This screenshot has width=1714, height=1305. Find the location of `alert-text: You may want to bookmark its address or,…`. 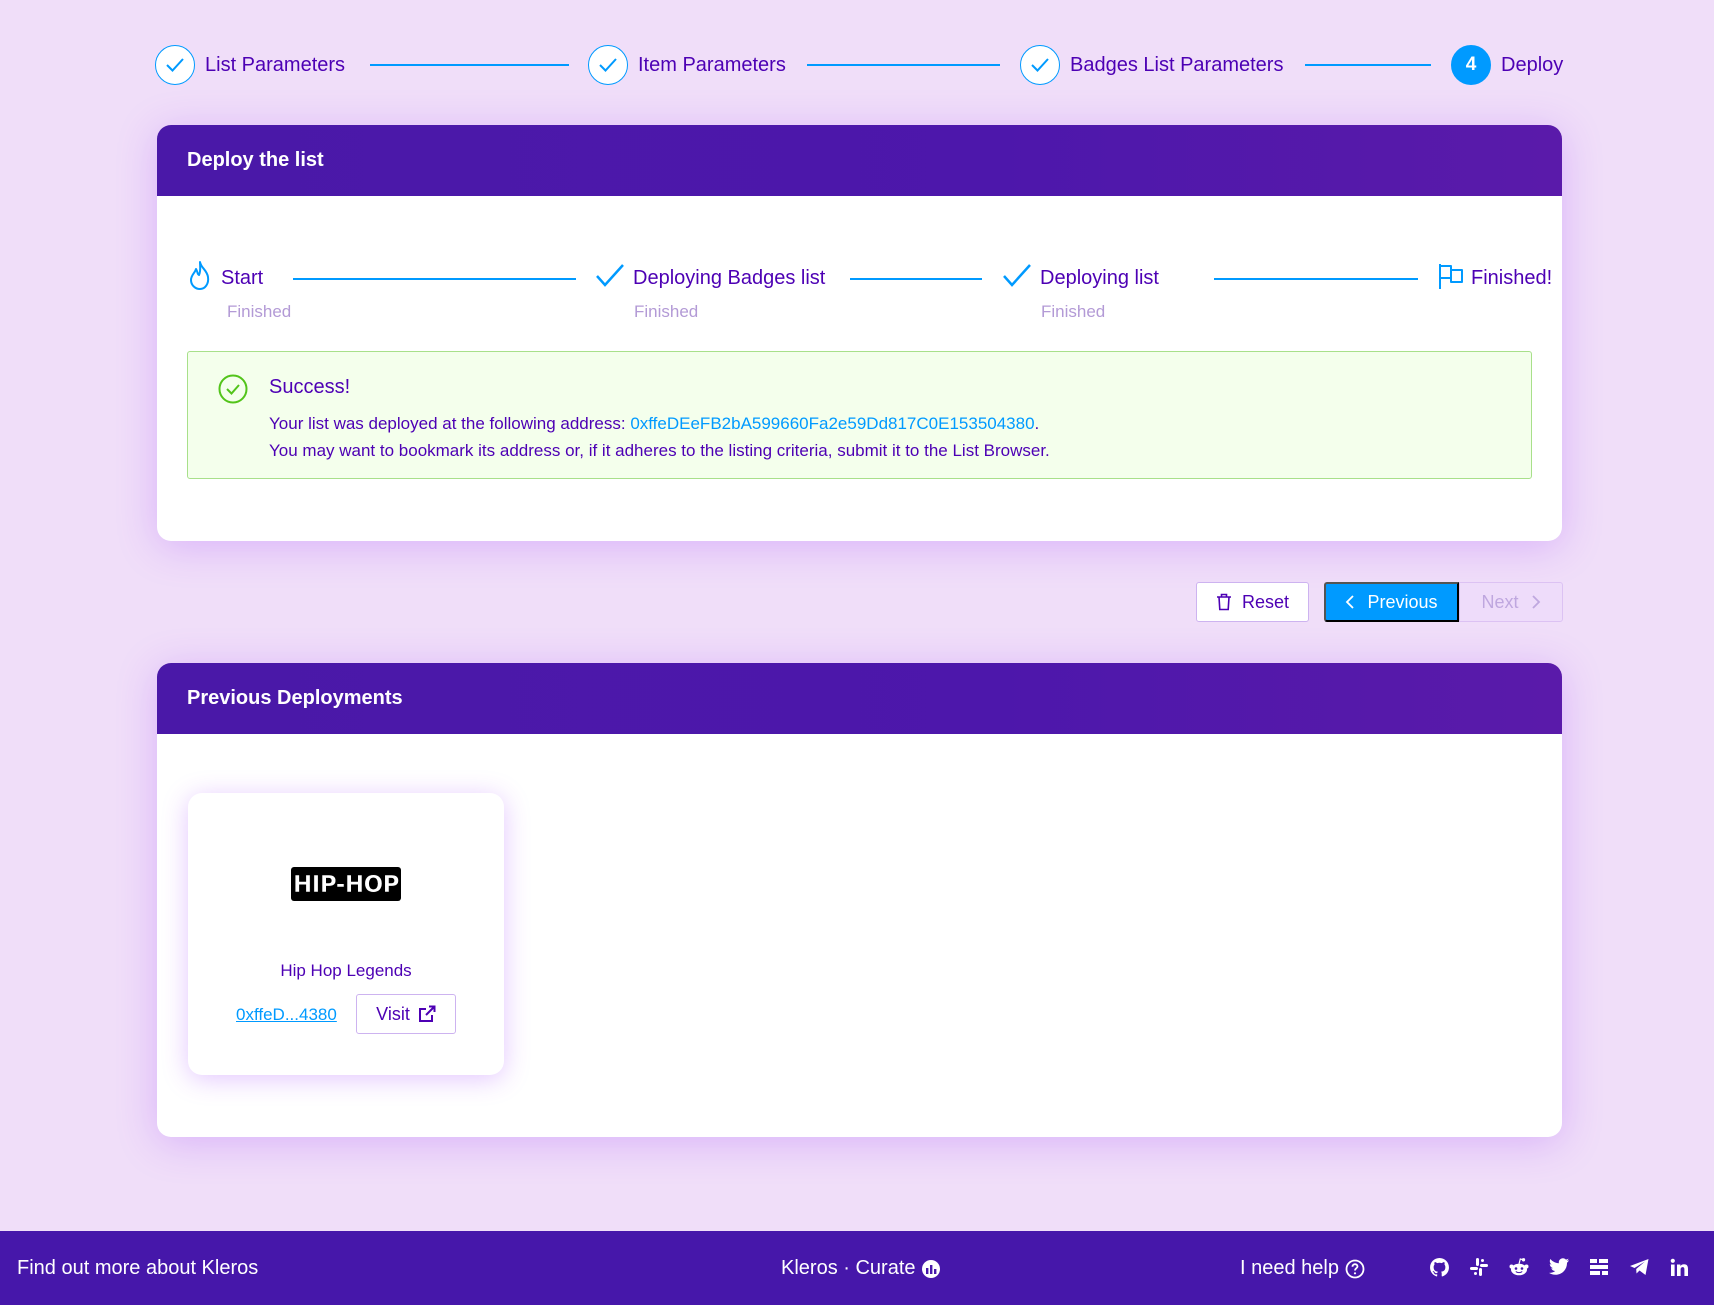

alert-text: You may want to bookmark its address or,… is located at coordinates (659, 450).